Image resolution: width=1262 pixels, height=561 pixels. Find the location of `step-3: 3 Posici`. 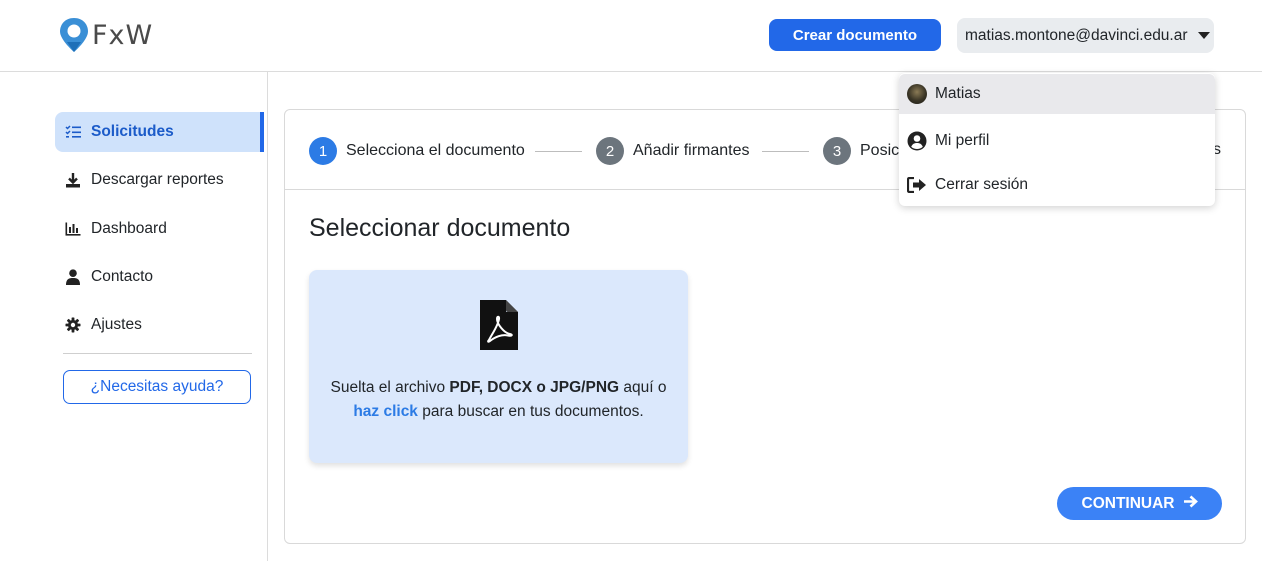

step-3: 3 Posici is located at coordinates (863, 151).